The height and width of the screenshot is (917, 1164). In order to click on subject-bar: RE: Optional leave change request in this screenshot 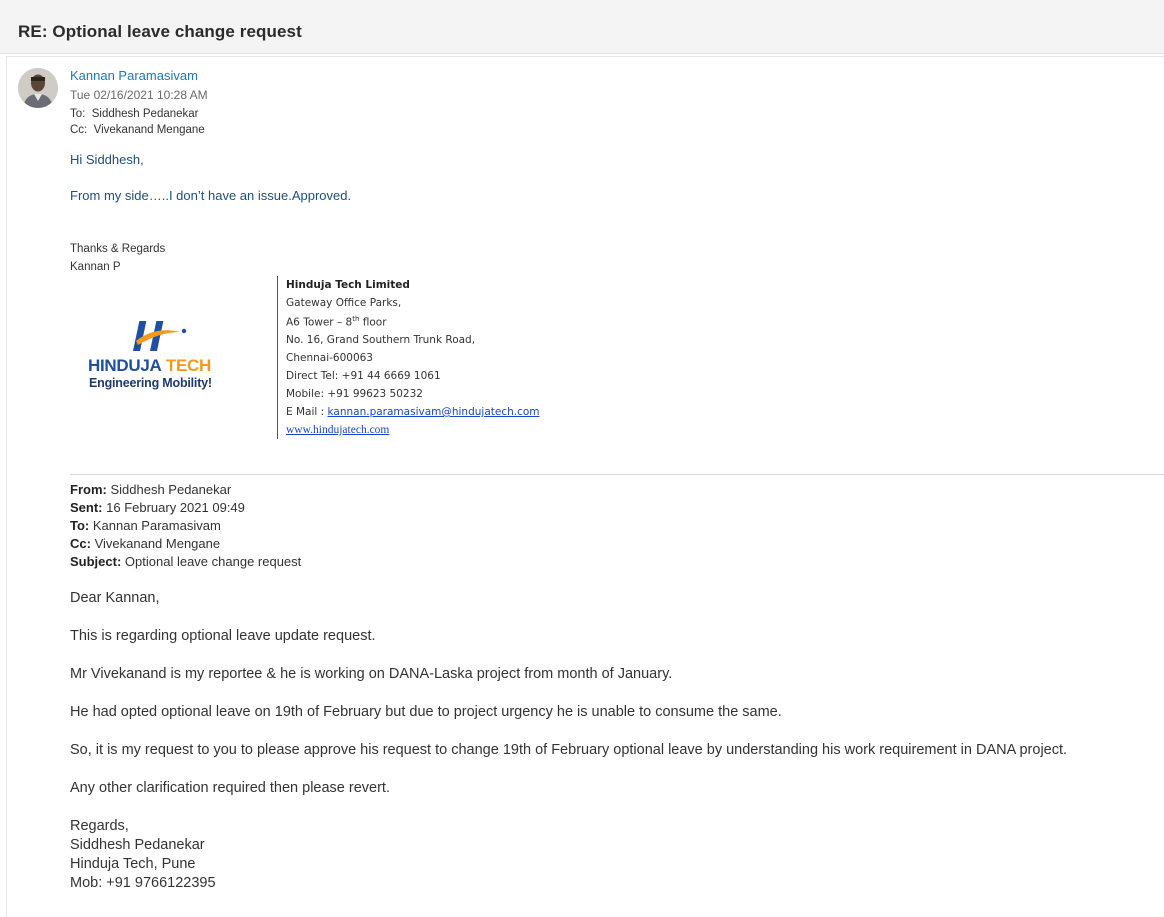, I will do `click(582, 27)`.